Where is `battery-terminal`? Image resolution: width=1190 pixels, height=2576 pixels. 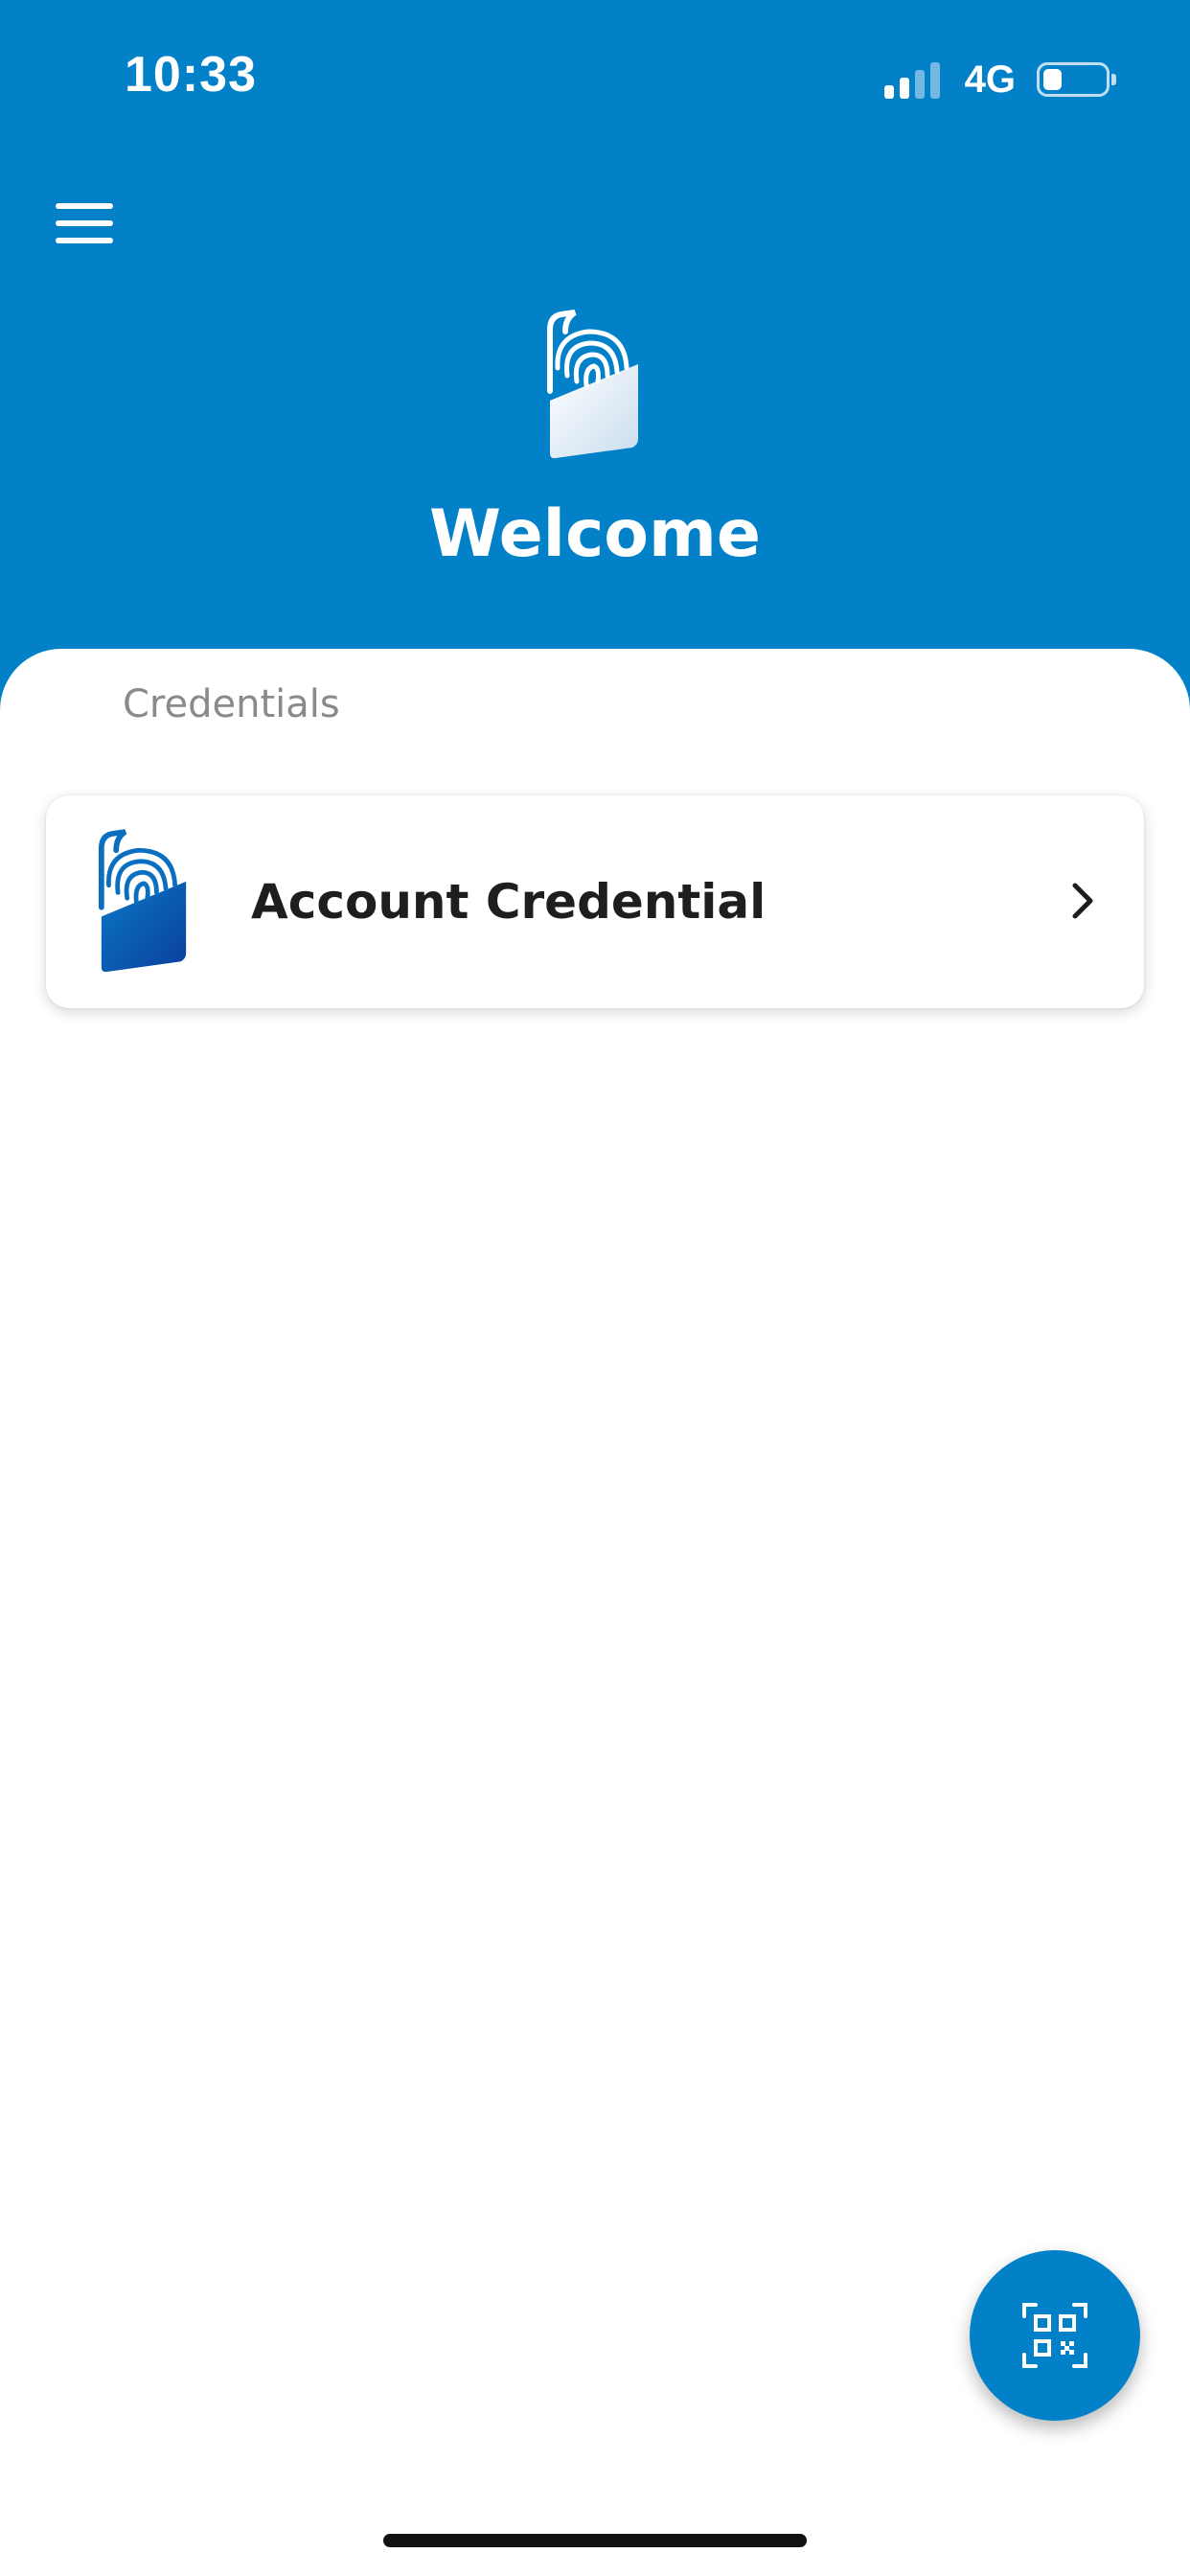
battery-terminal is located at coordinates (1113, 79).